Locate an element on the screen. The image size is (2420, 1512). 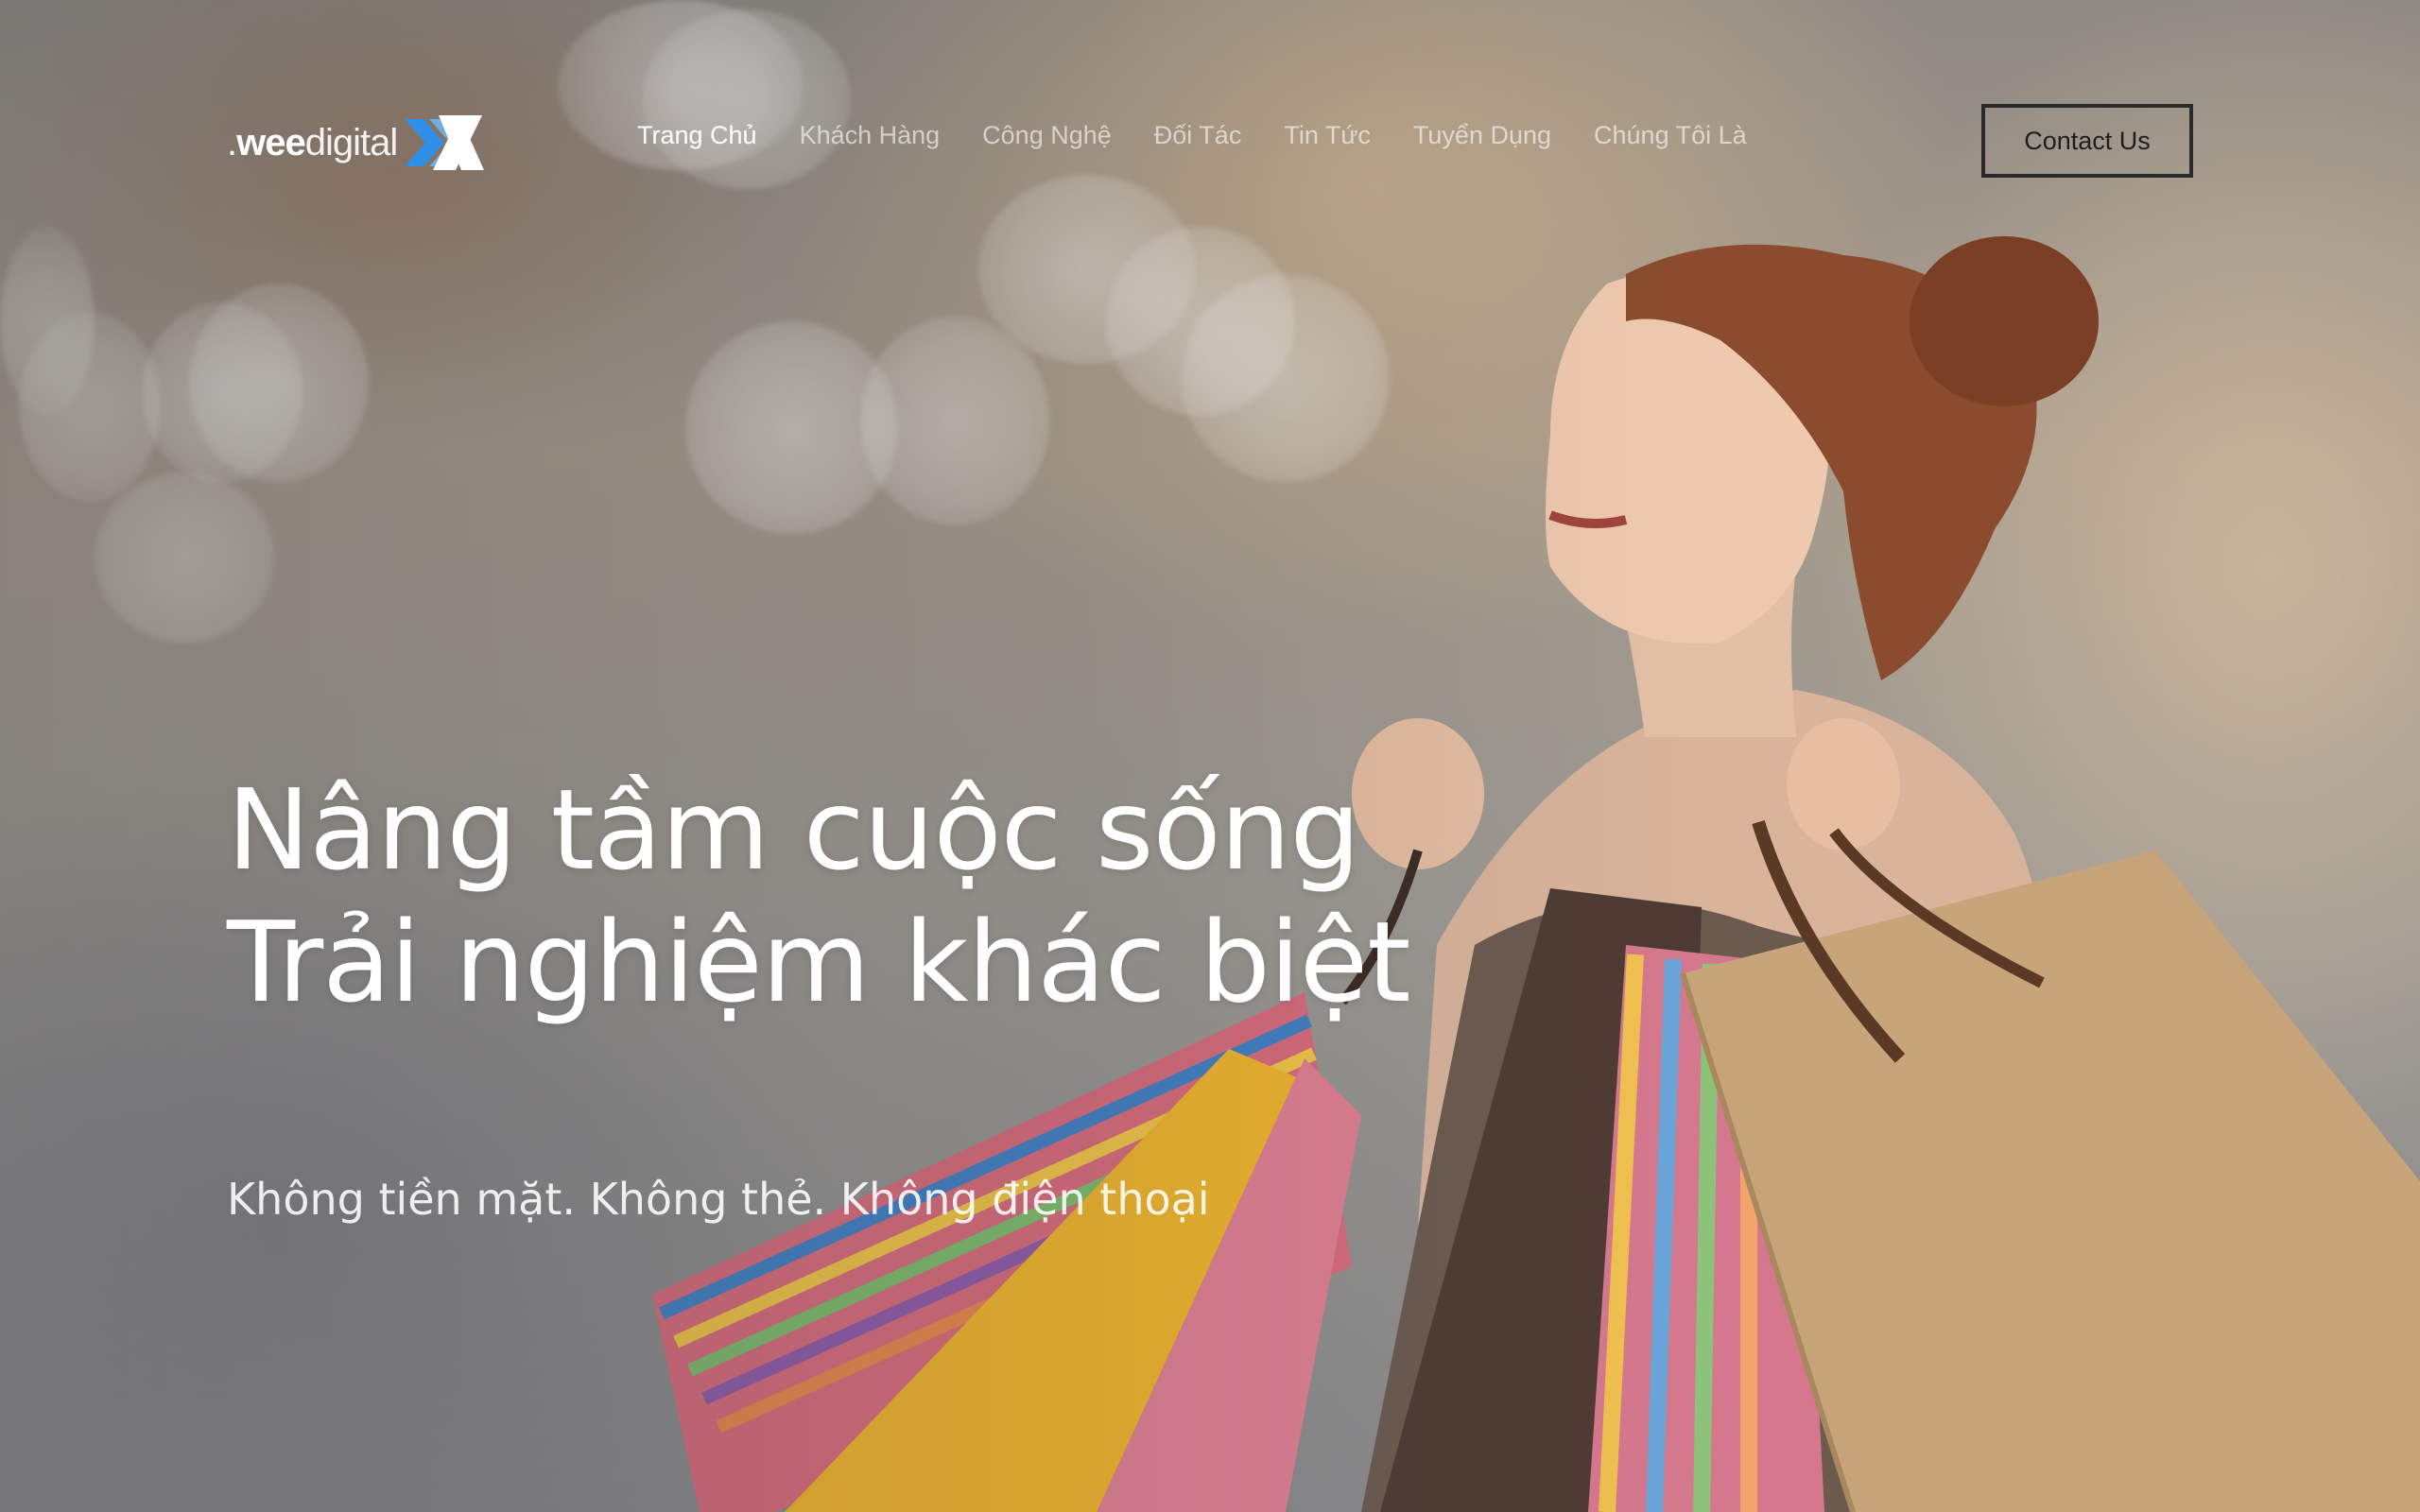
contact-us-button: Contact Us is located at coordinates (2087, 141).